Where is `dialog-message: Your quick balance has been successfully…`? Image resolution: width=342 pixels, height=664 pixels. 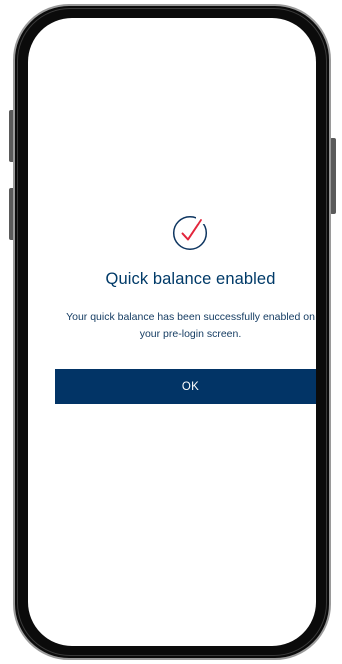 dialog-message: Your quick balance has been successfully… is located at coordinates (190, 325).